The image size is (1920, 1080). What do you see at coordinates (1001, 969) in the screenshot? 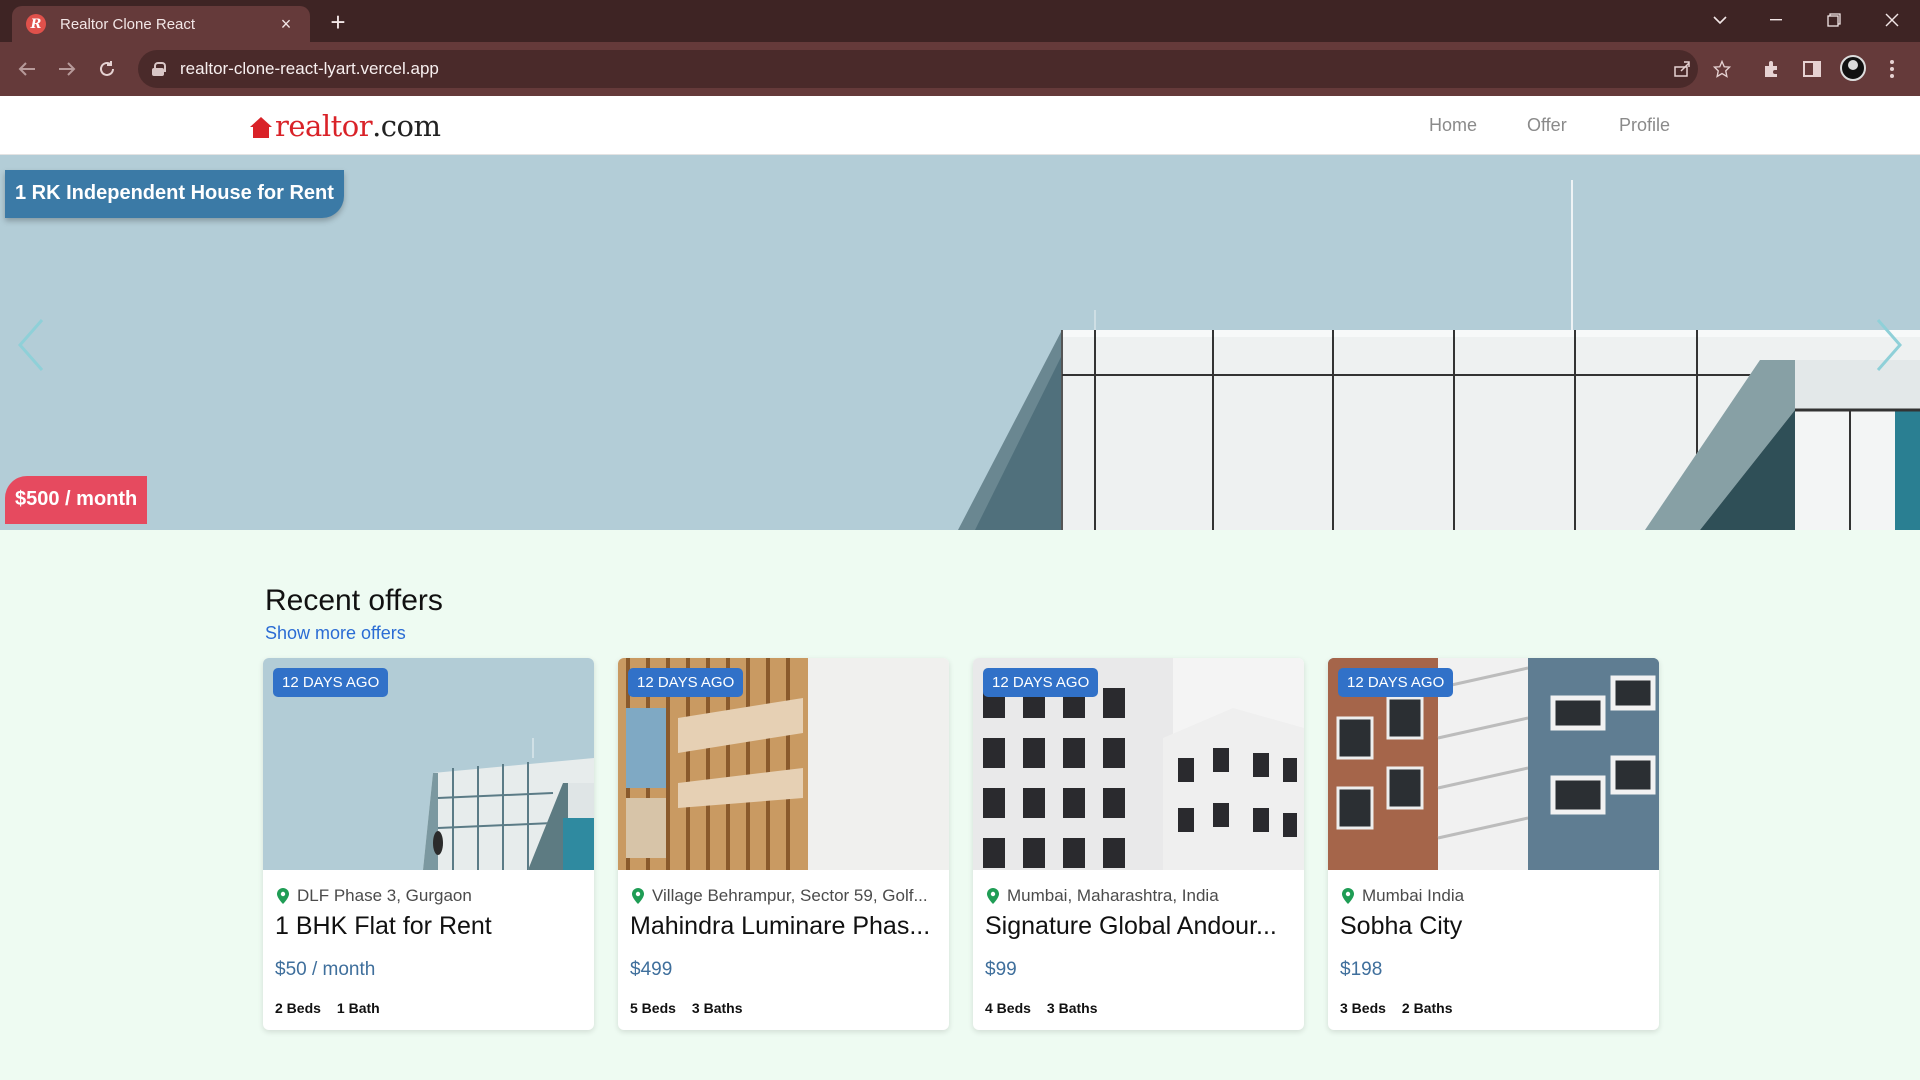
I see `listing-price: $99` at bounding box center [1001, 969].